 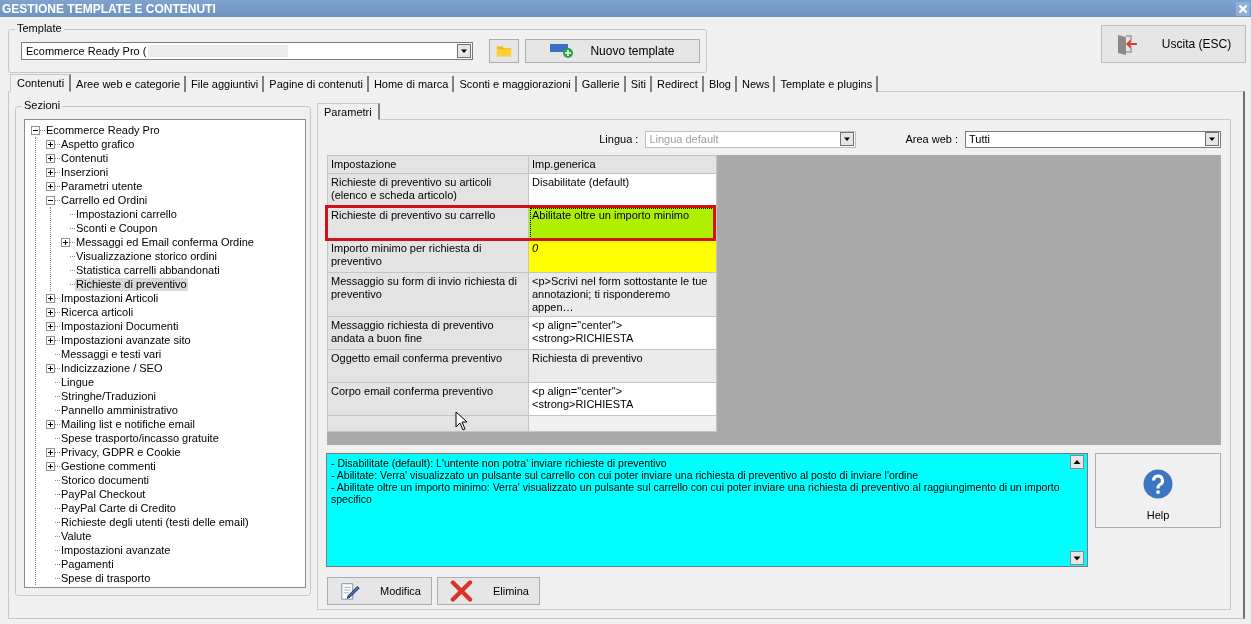 I want to click on tree-item: Privacy, GDPR e Cookie, so click(x=121, y=452).